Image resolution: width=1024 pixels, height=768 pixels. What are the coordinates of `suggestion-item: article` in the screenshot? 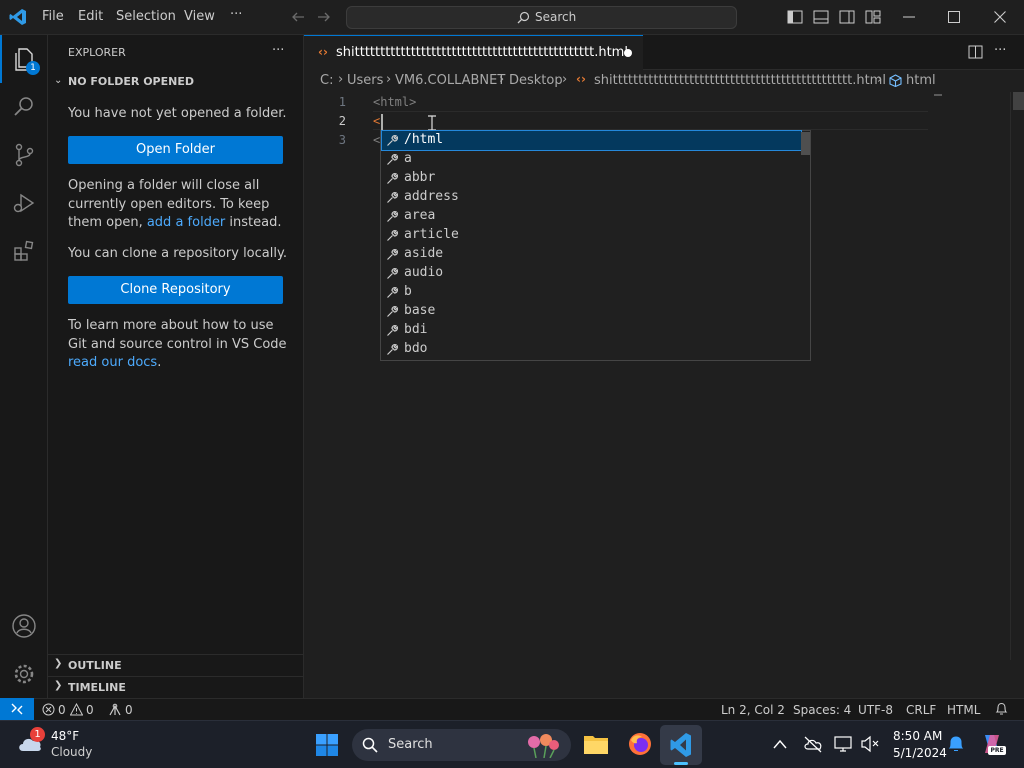 It's located at (591, 235).